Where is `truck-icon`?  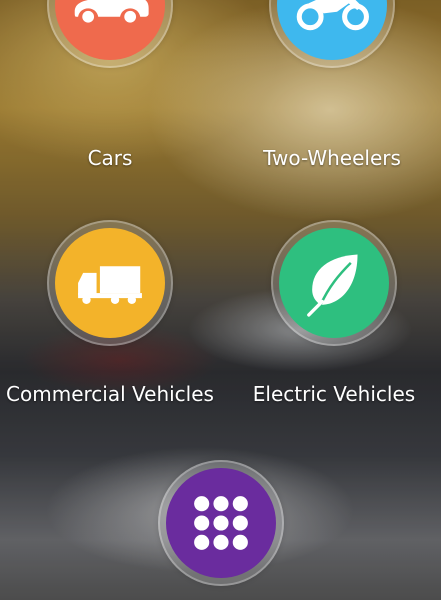 truck-icon is located at coordinates (110, 285).